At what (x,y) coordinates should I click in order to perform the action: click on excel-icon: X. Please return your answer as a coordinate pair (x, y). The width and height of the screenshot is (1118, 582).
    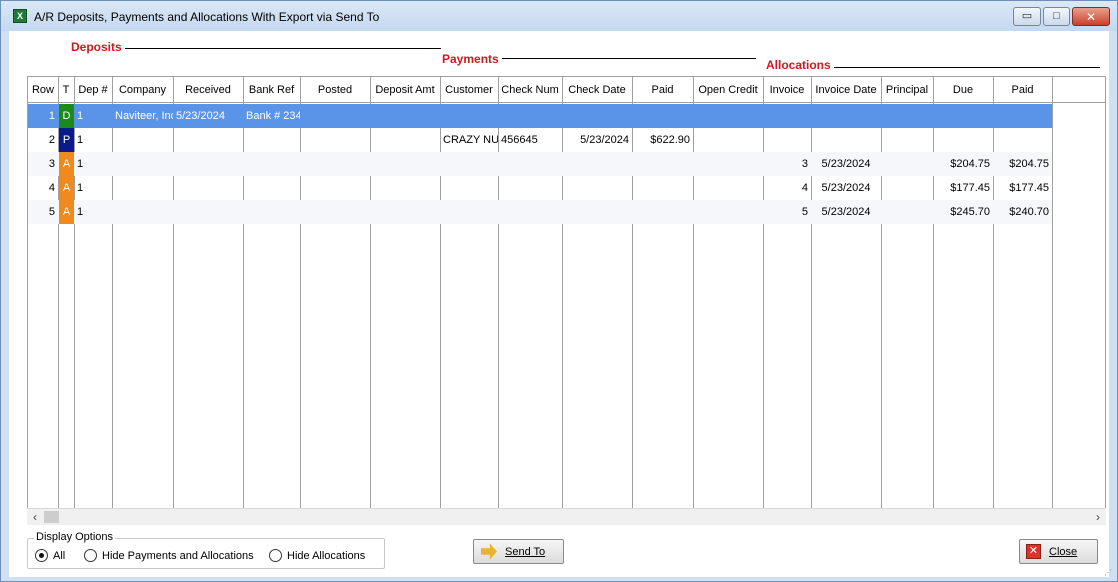
    Looking at the image, I should click on (20, 16).